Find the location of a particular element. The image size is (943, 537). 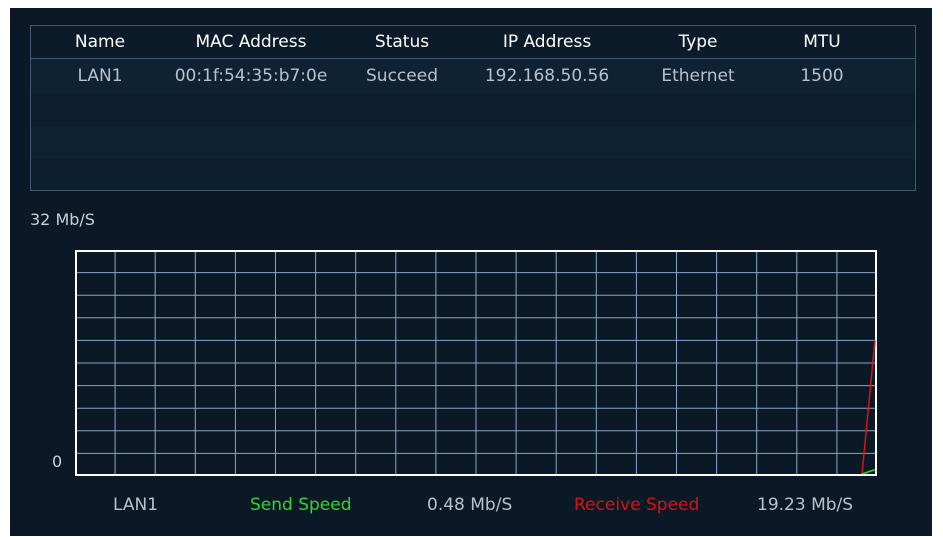

y-axis-max-label: 32 Mb/S is located at coordinates (62, 219).